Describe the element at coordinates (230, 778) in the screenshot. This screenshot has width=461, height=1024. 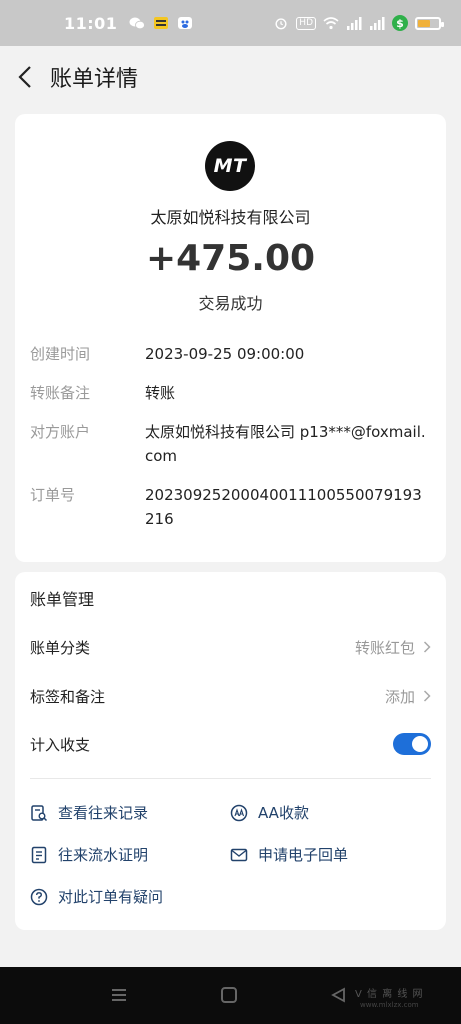
I see `divider` at that location.